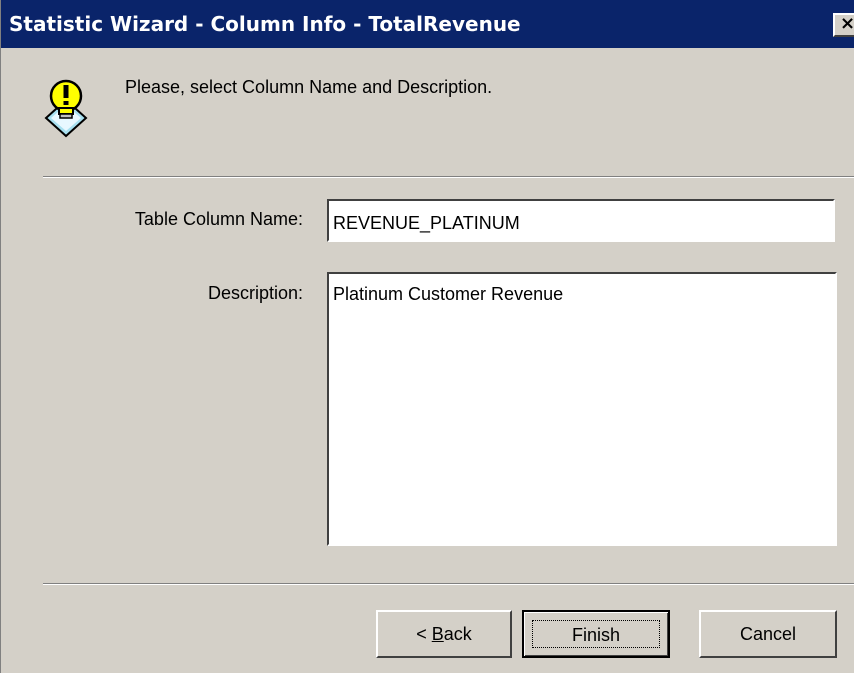 This screenshot has height=673, width=854. I want to click on close-button: ×, so click(843, 25).